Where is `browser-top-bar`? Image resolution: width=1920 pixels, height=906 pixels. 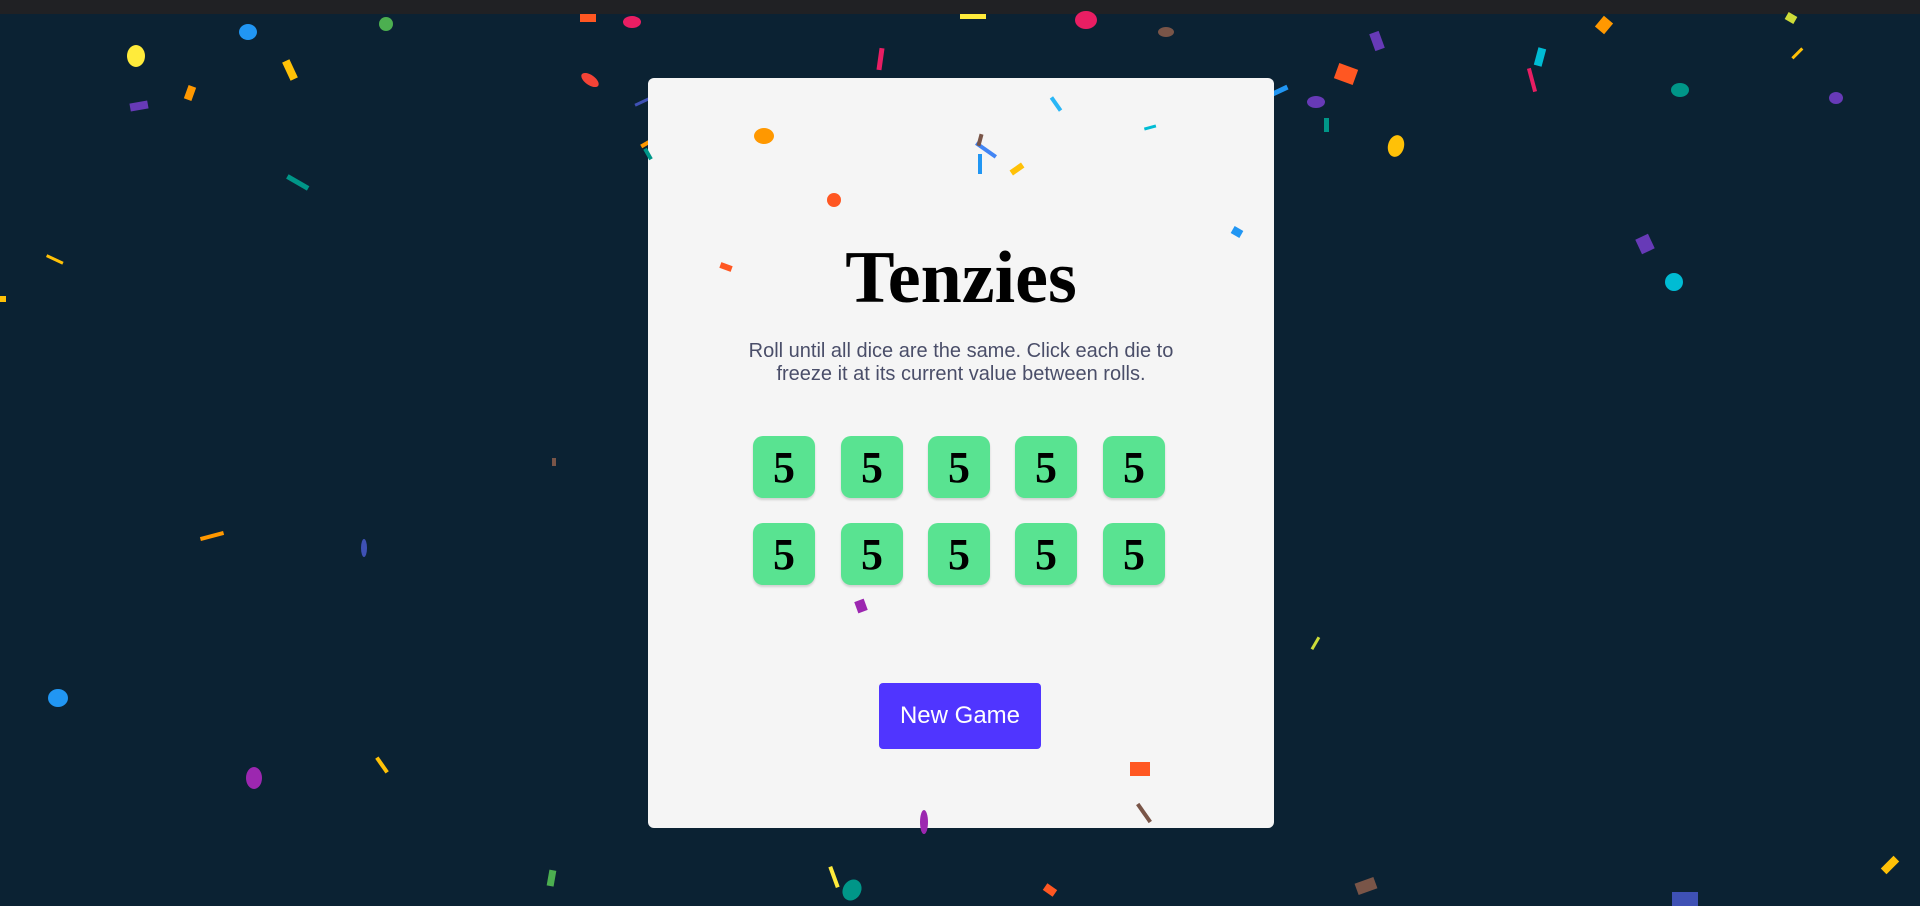
browser-top-bar is located at coordinates (960, 7).